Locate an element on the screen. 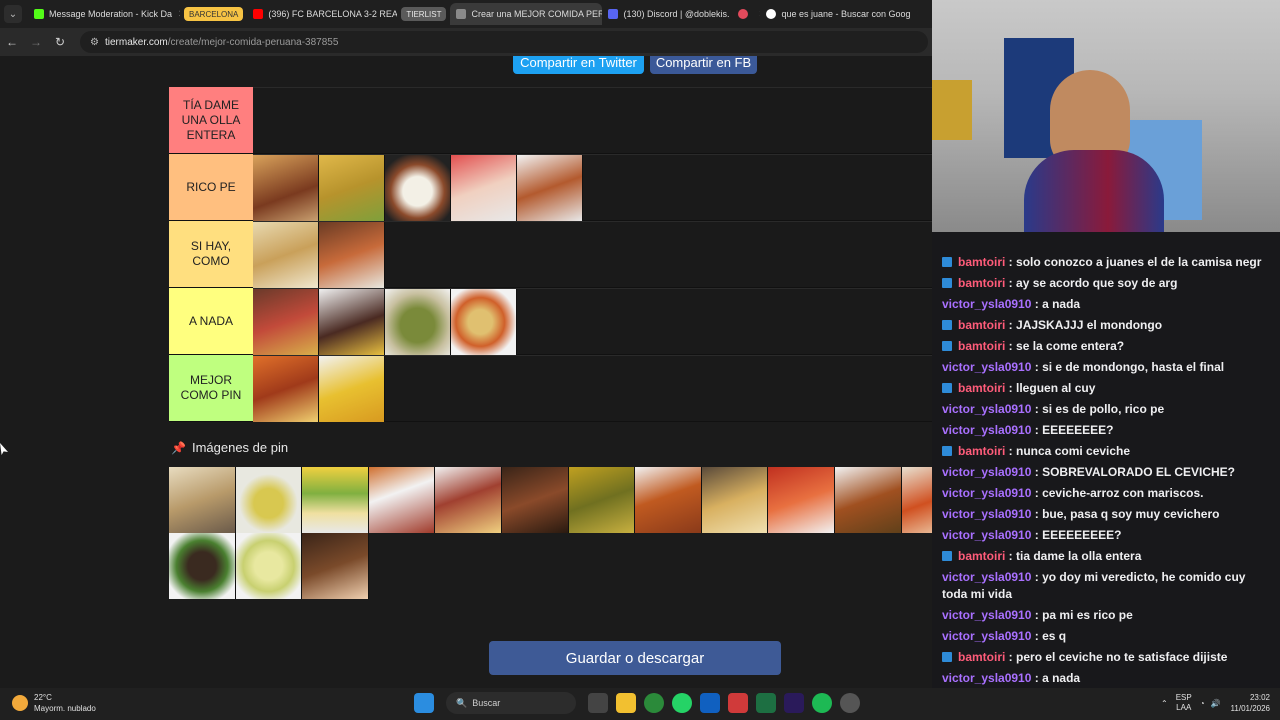  task-view-icon is located at coordinates (598, 703).